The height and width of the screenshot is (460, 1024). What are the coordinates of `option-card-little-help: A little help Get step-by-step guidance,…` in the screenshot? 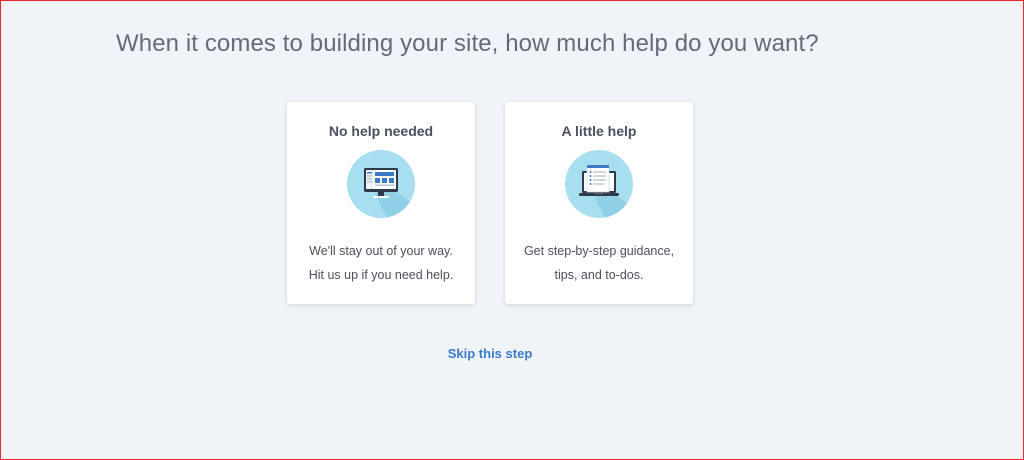 It's located at (599, 203).